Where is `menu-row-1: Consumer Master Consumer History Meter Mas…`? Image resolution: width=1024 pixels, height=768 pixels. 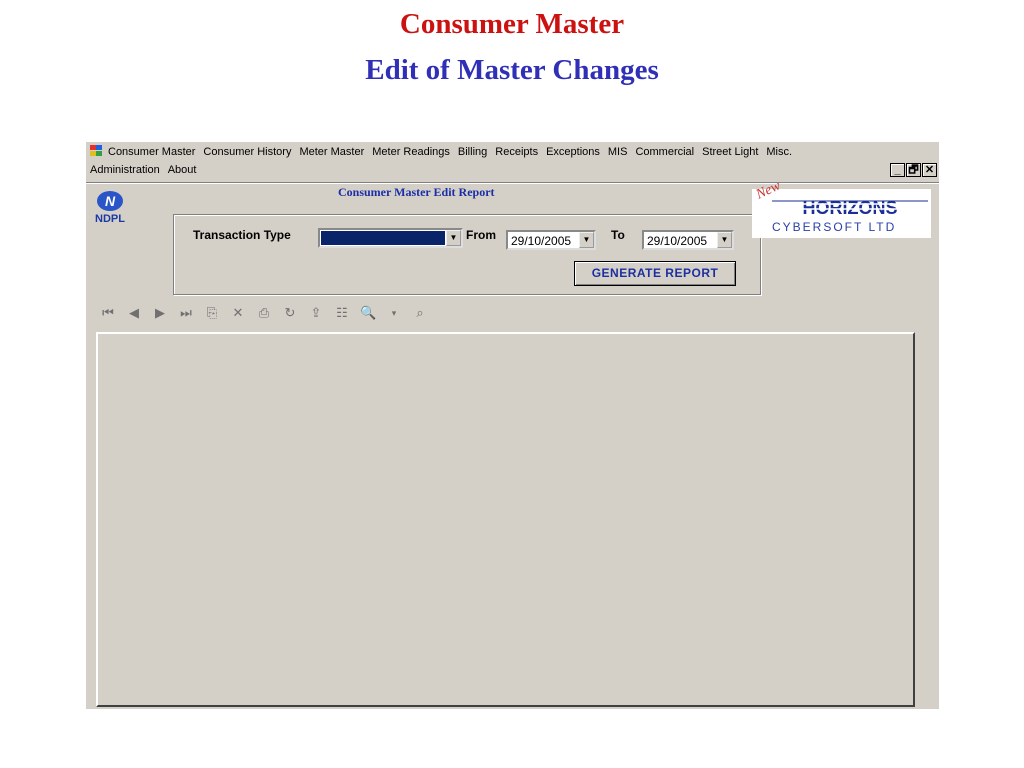 menu-row-1: Consumer Master Consumer History Meter Mas… is located at coordinates (445, 151).